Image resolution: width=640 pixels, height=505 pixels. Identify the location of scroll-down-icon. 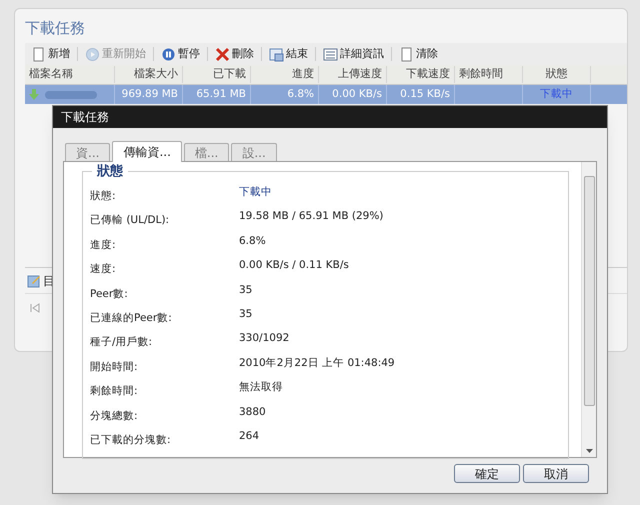
(589, 451).